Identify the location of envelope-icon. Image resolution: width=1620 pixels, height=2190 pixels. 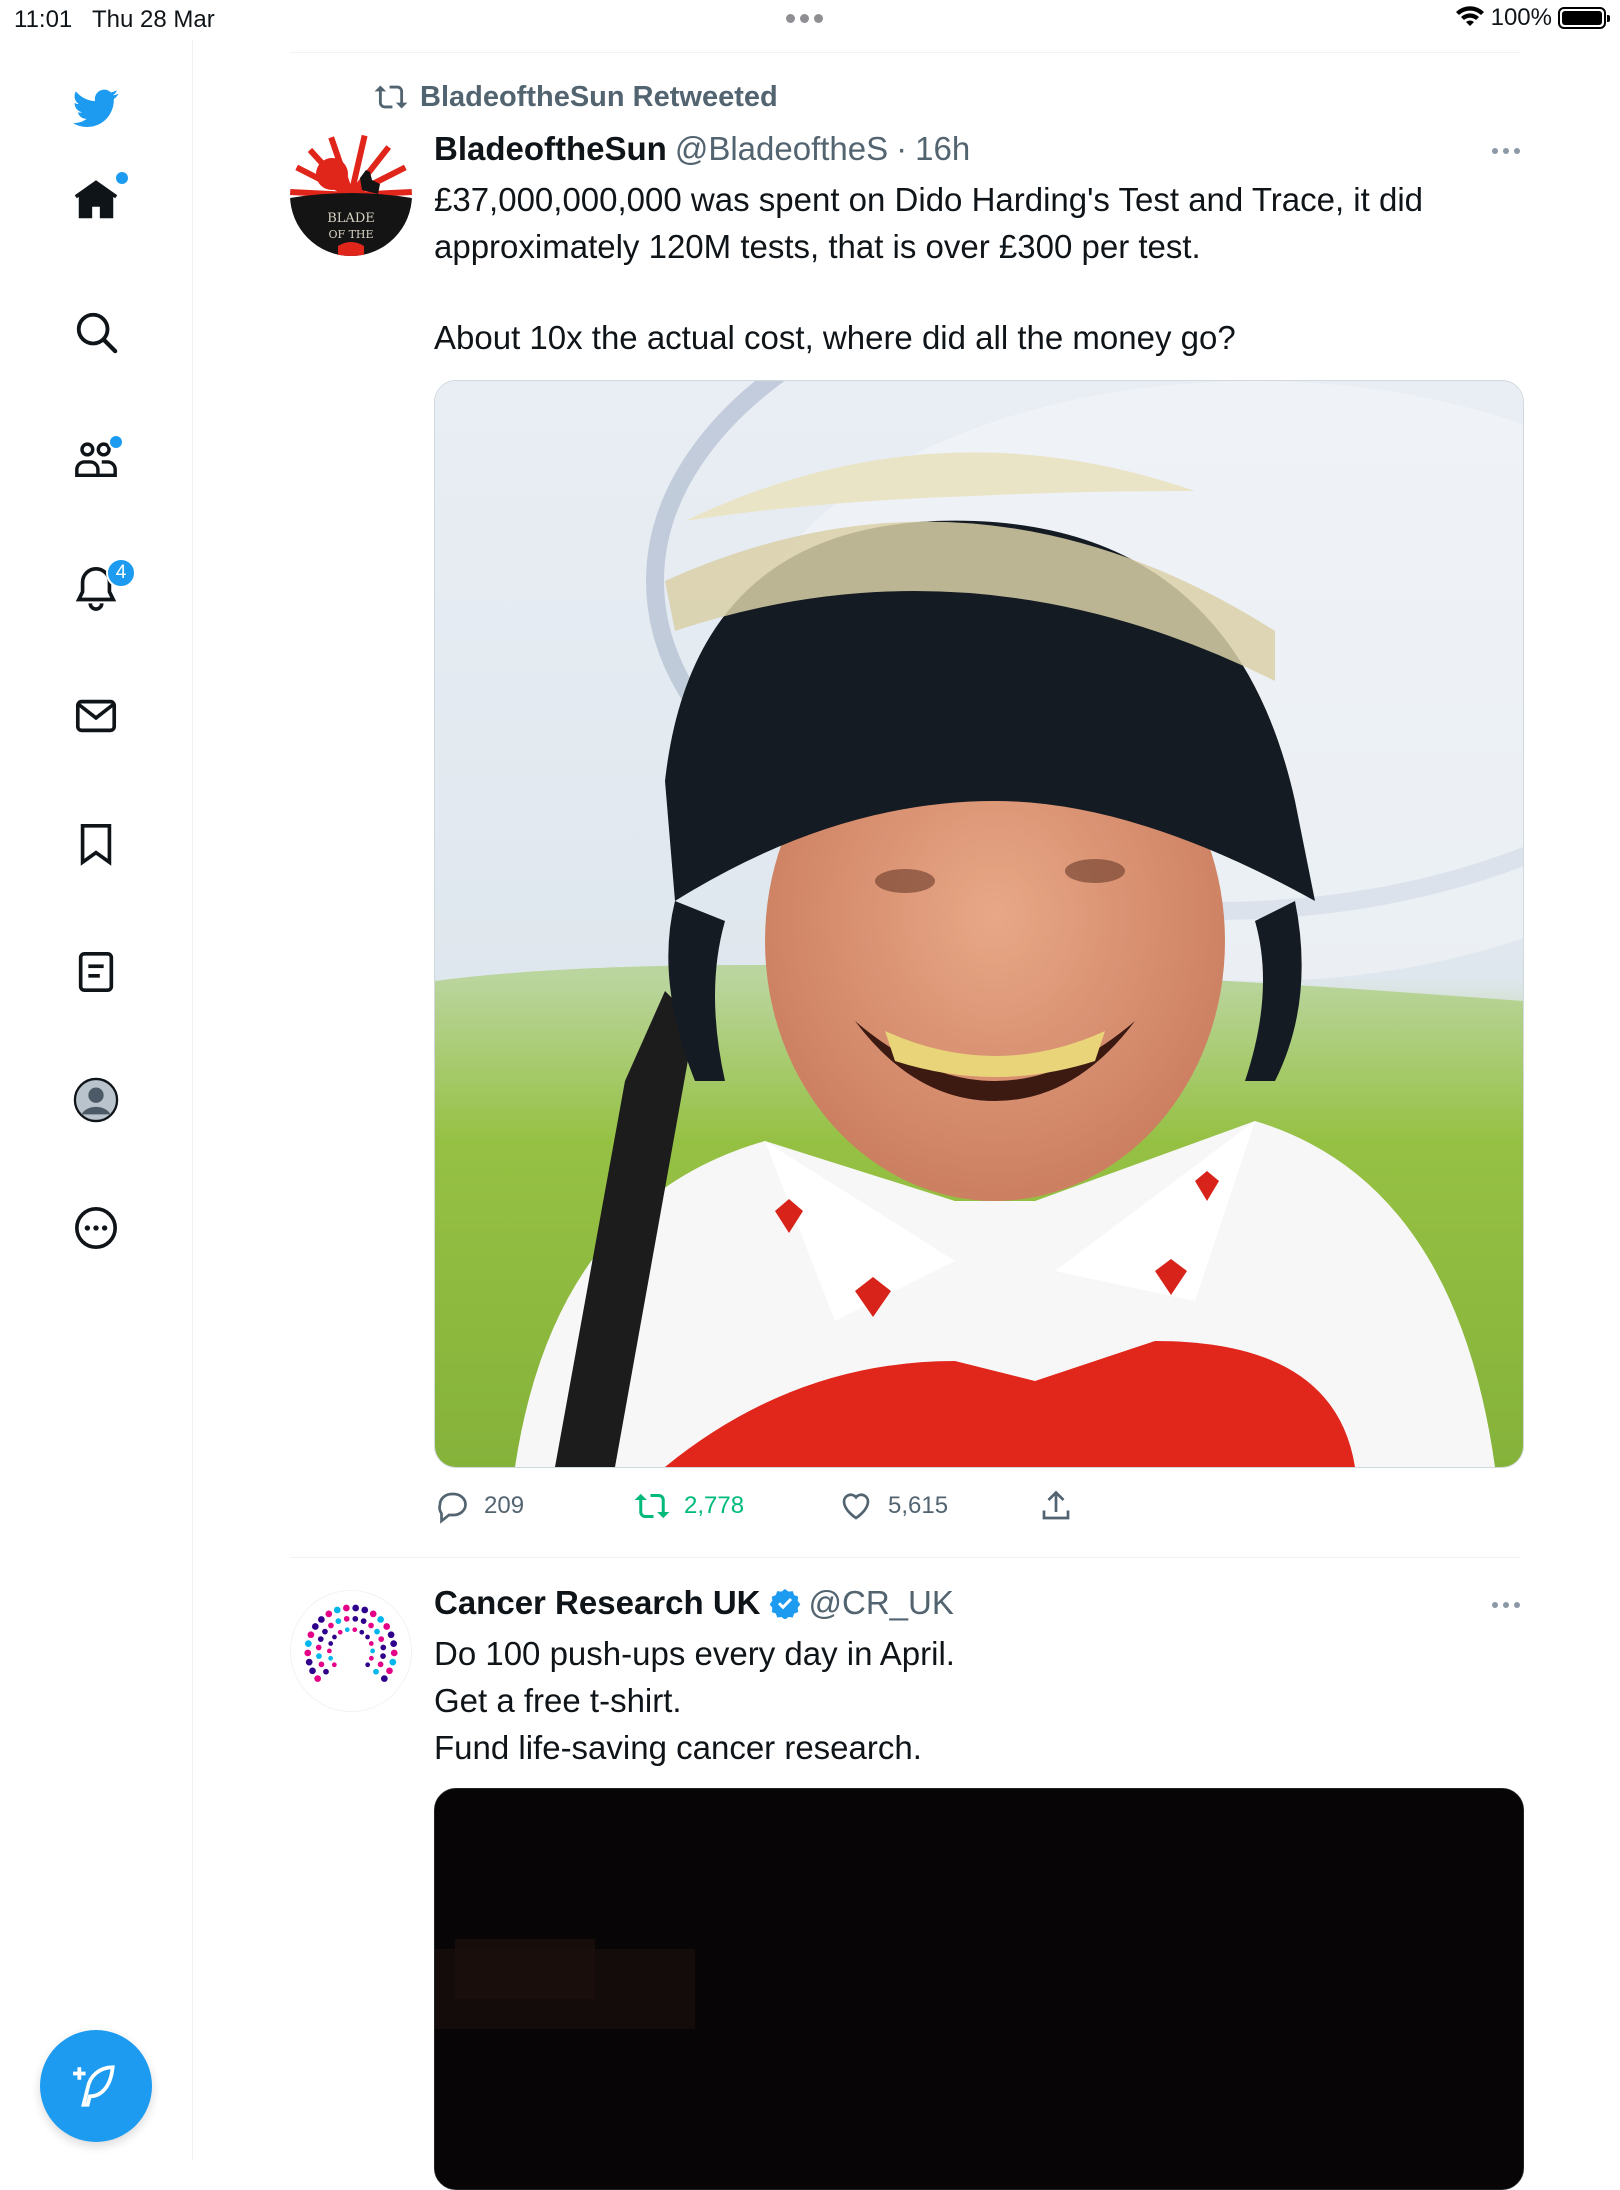
(96, 716).